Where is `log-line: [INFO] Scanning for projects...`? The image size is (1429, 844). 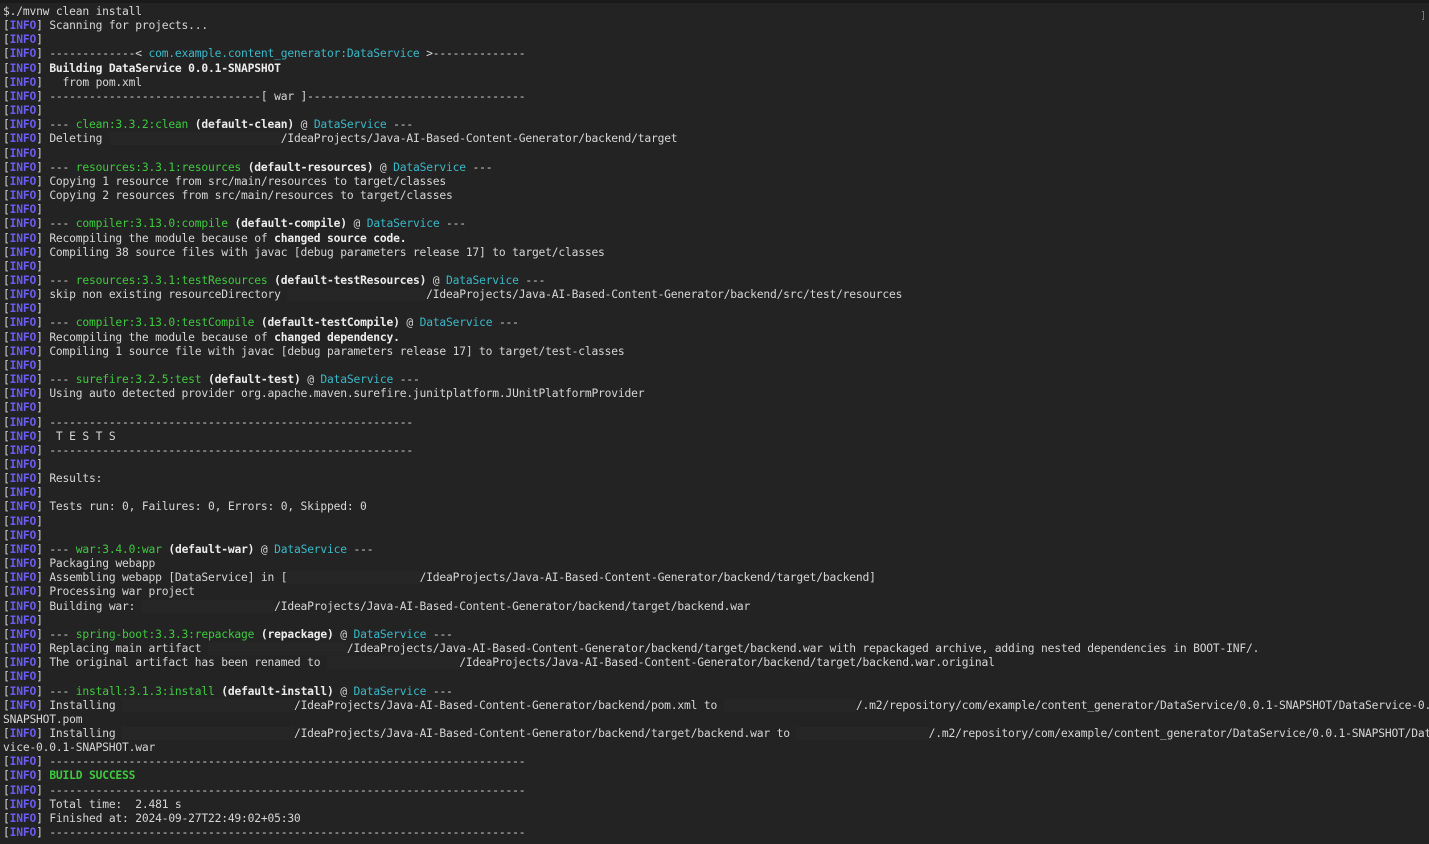 log-line: [INFO] Scanning for projects... is located at coordinates (713, 26).